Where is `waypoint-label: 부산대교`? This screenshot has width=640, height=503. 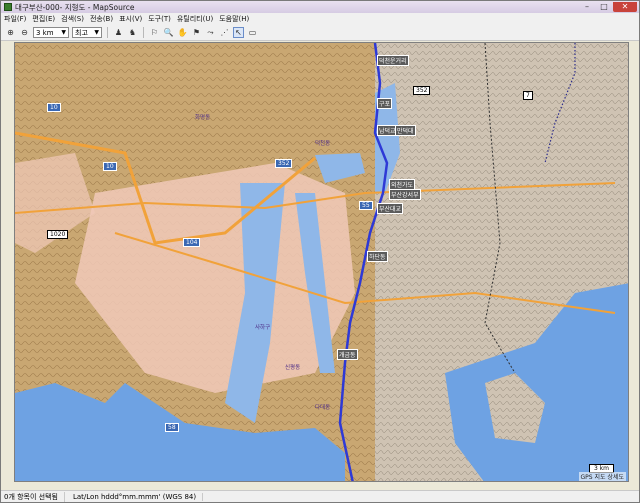 waypoint-label: 부산대교 is located at coordinates (390, 208).